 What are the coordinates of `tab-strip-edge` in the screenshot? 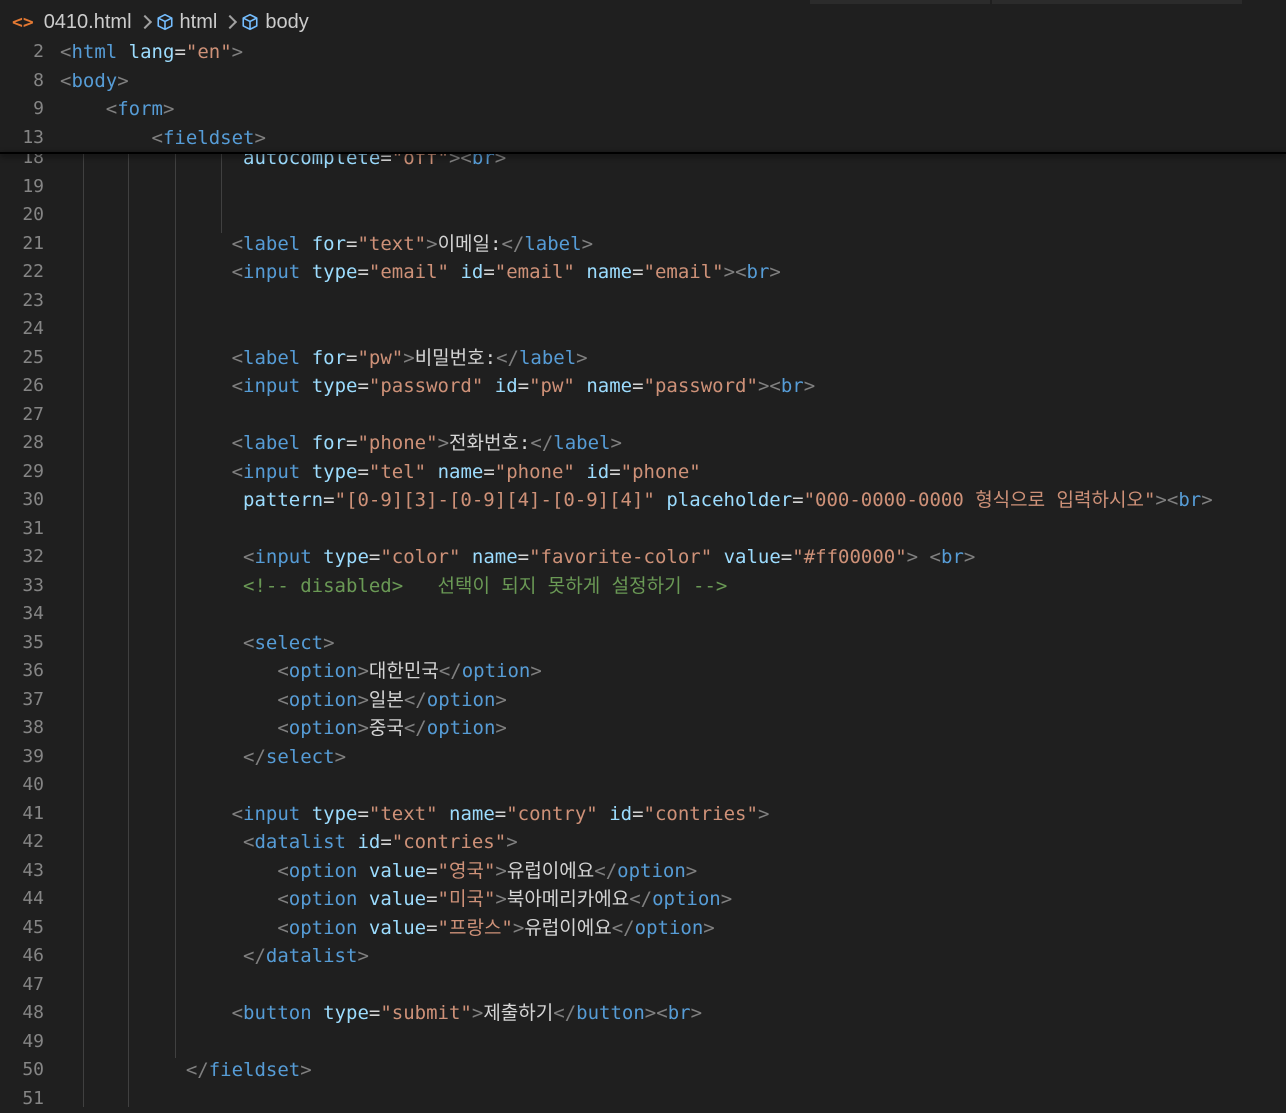 It's located at (900, 2).